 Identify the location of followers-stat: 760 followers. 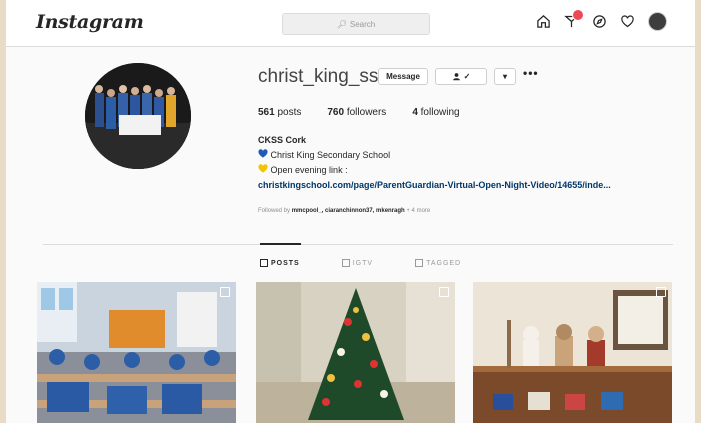
(356, 112).